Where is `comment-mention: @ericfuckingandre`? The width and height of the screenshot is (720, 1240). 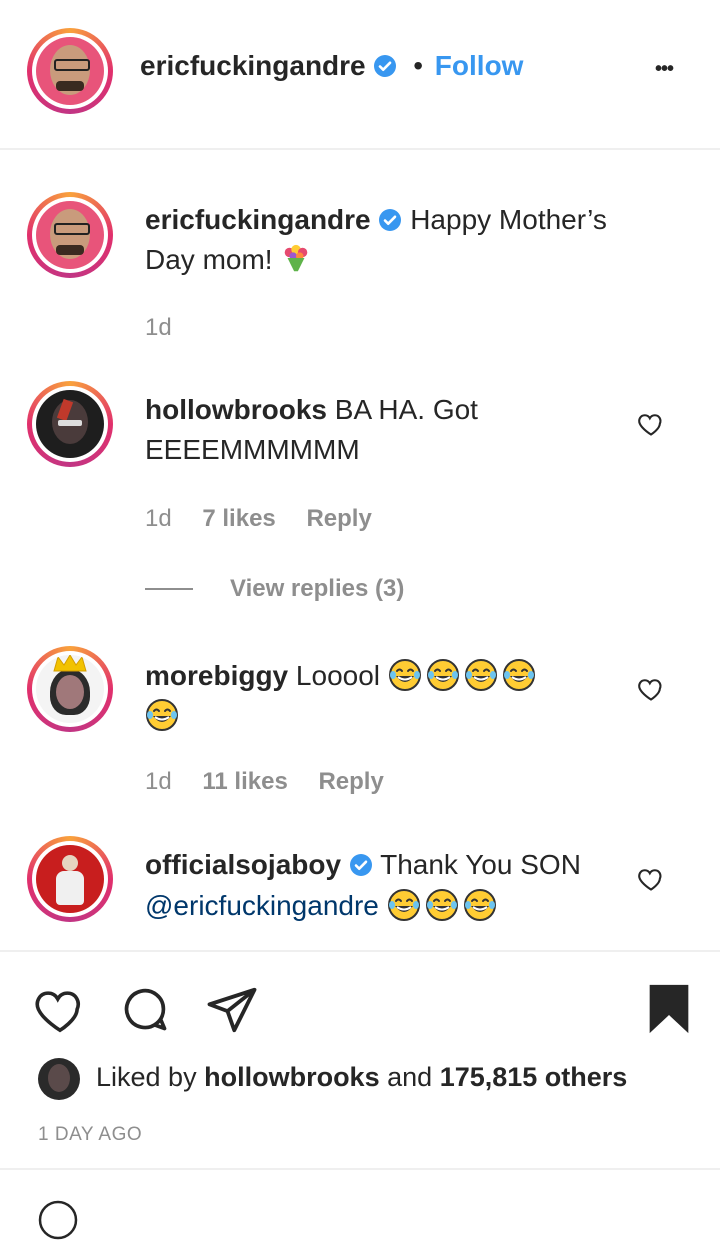
comment-mention: @ericfuckingandre is located at coordinates (262, 905).